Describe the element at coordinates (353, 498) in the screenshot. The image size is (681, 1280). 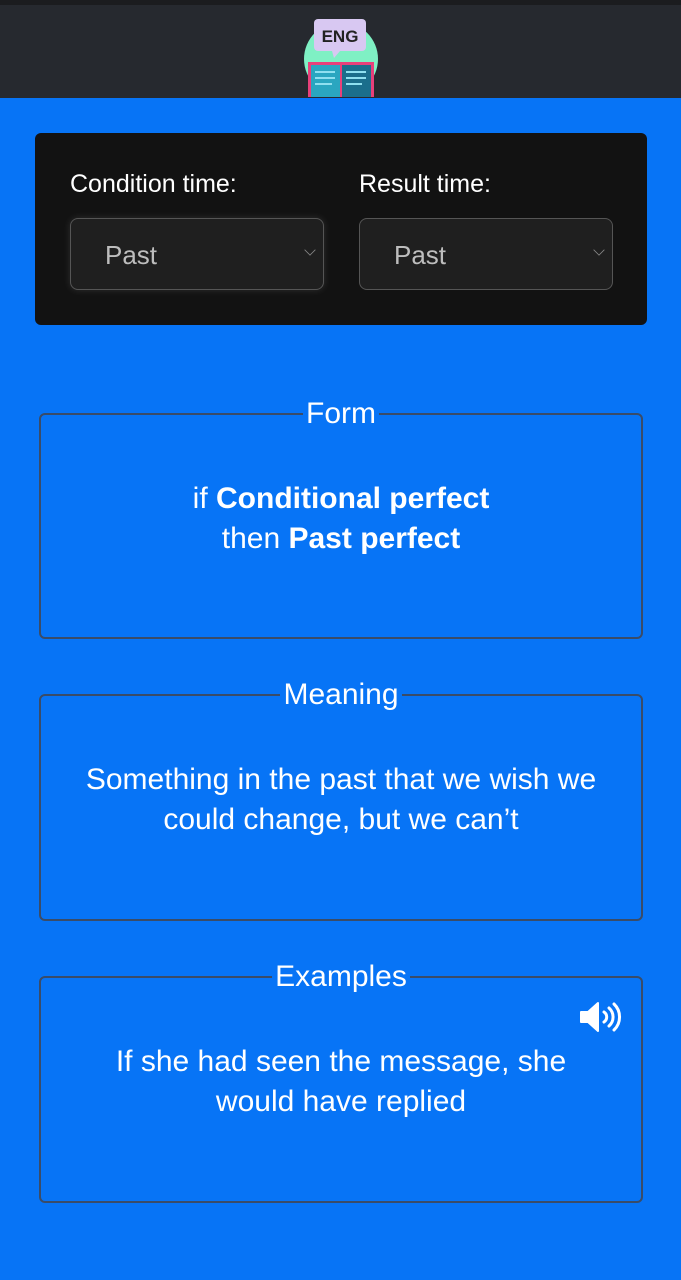
I see `form-condition-tense: Conditional perfect` at that location.